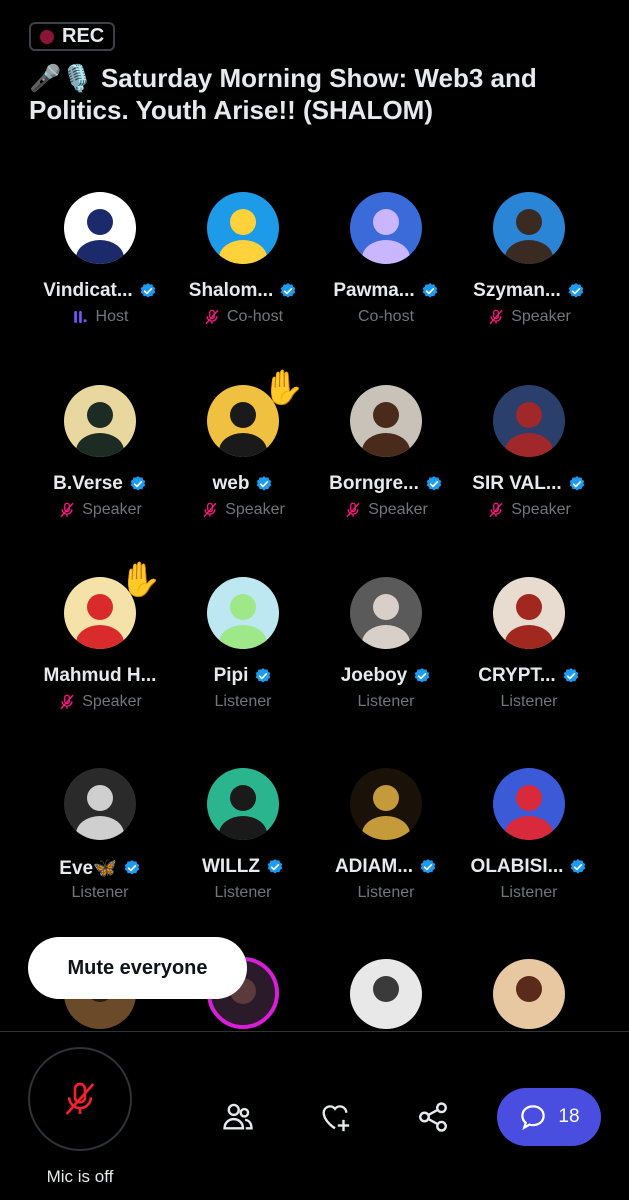 The width and height of the screenshot is (629, 1200). I want to click on participant-role-row: Host, so click(100, 317).